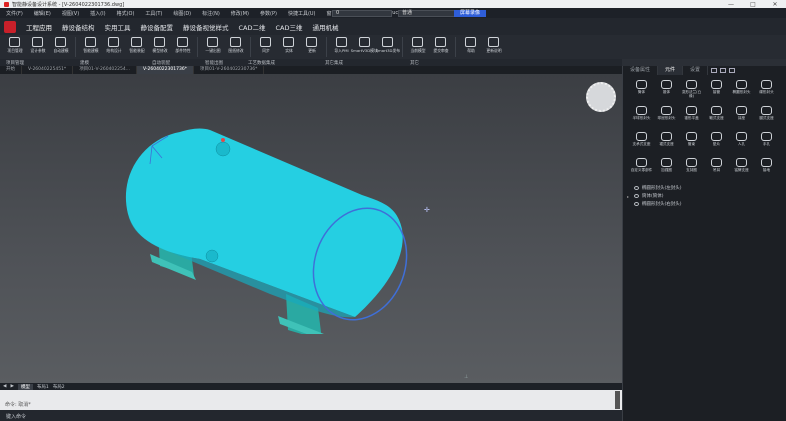  I want to click on tool-button: 同步, so click(265, 45).